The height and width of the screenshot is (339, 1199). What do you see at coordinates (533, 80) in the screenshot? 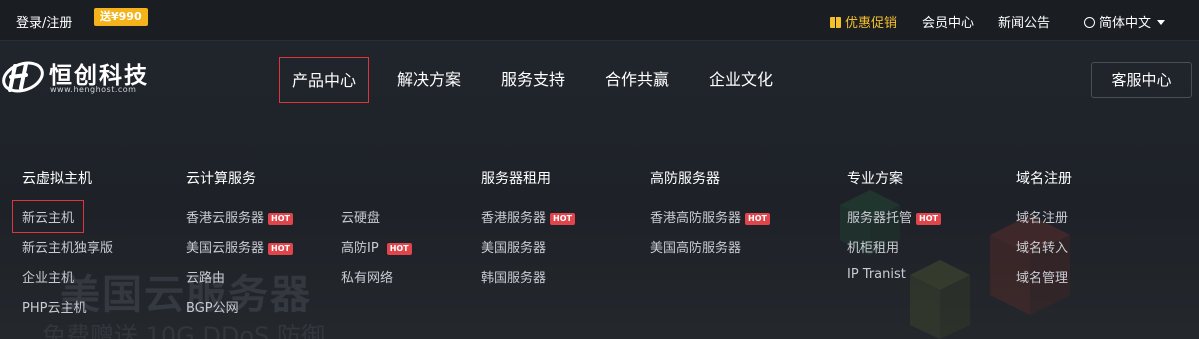
I see `nav-support: 服务支持` at bounding box center [533, 80].